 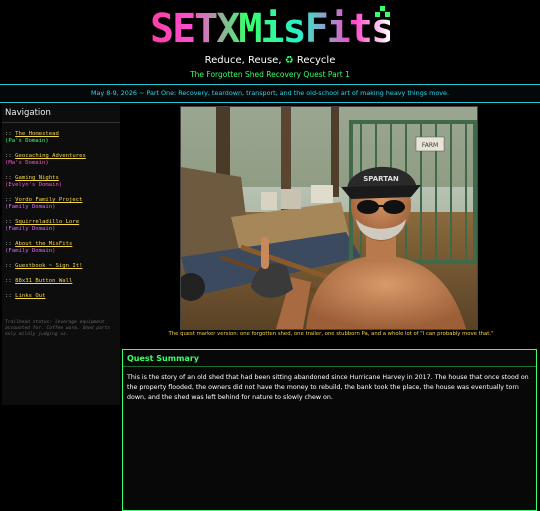 What do you see at coordinates (61, 248) in the screenshot?
I see `sidebar-item: :: About the MisFits (Family Domain)` at bounding box center [61, 248].